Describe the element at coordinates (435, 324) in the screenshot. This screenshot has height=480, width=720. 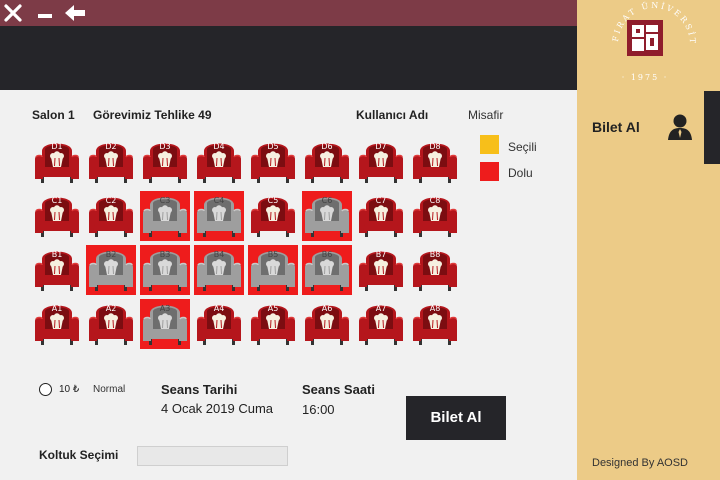
I see `seat-a8: A8` at that location.